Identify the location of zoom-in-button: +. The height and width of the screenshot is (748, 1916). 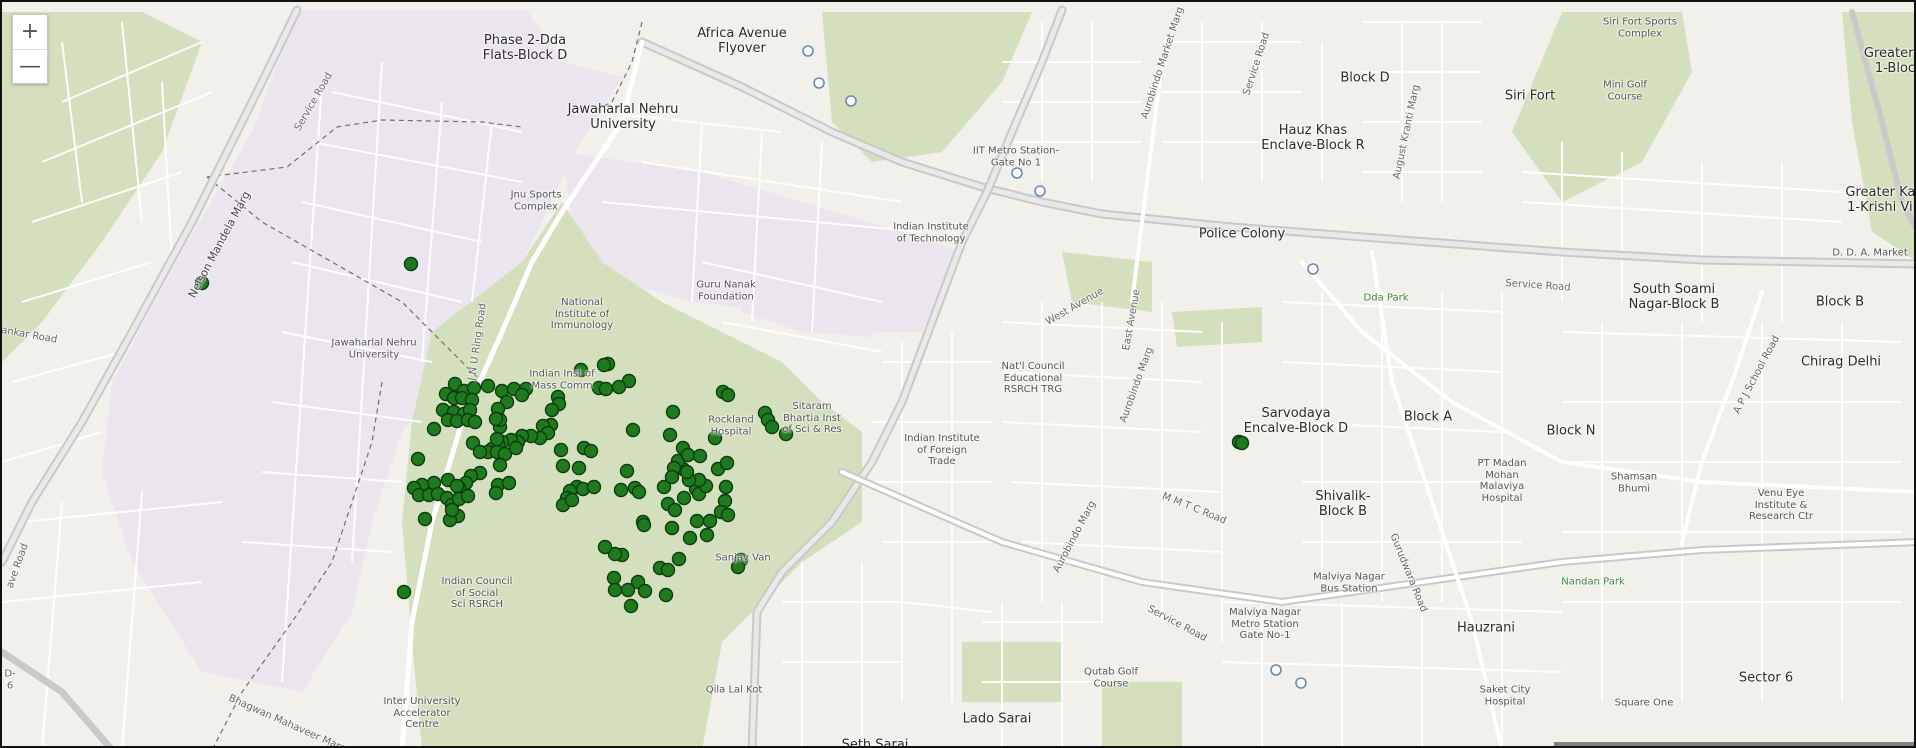
(30, 32).